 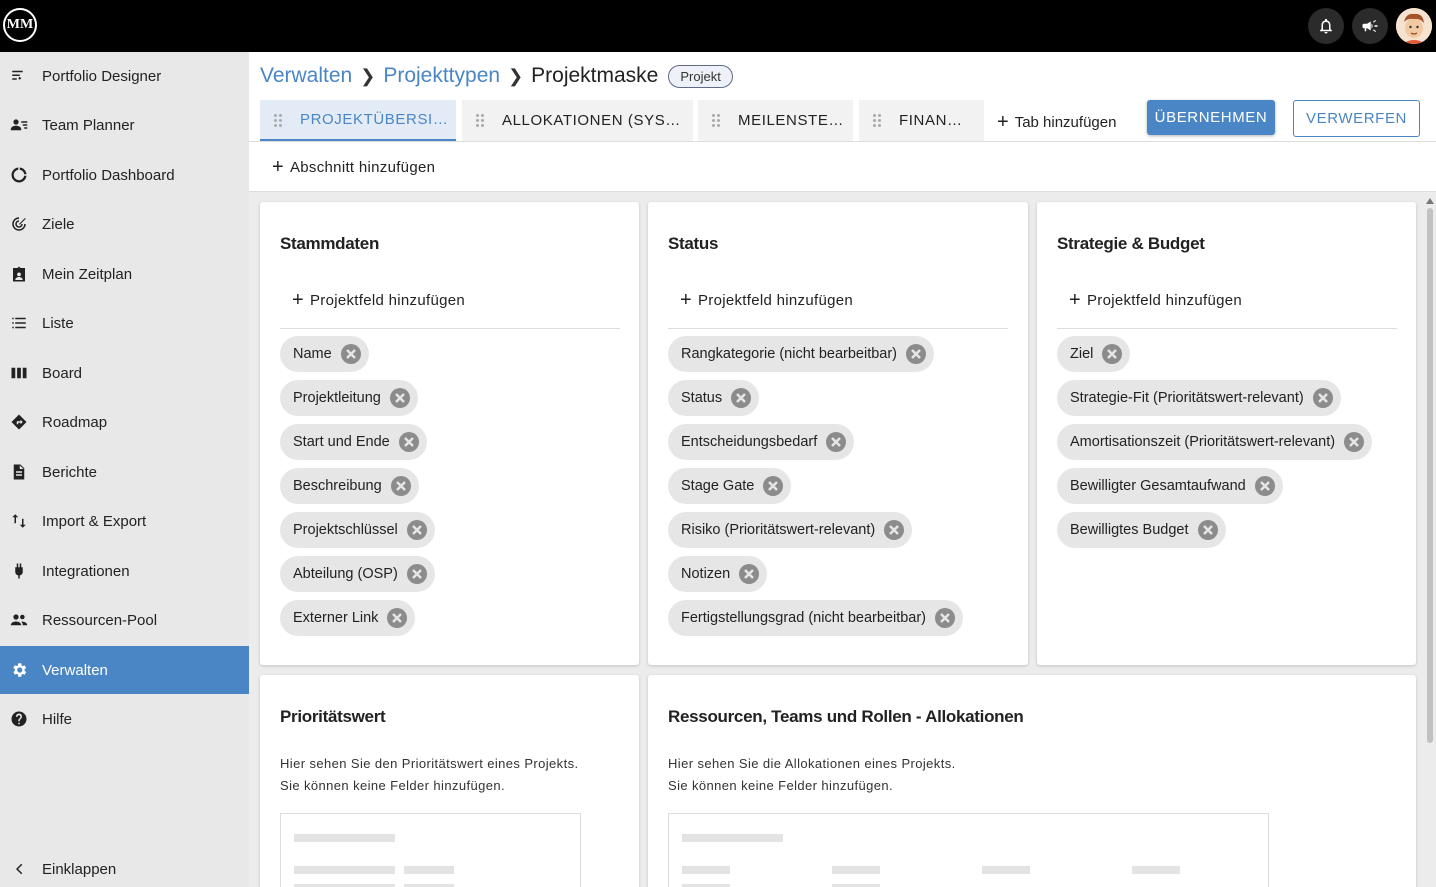 What do you see at coordinates (124, 670) in the screenshot?
I see `sidebar-item-verwalten: Verwalten` at bounding box center [124, 670].